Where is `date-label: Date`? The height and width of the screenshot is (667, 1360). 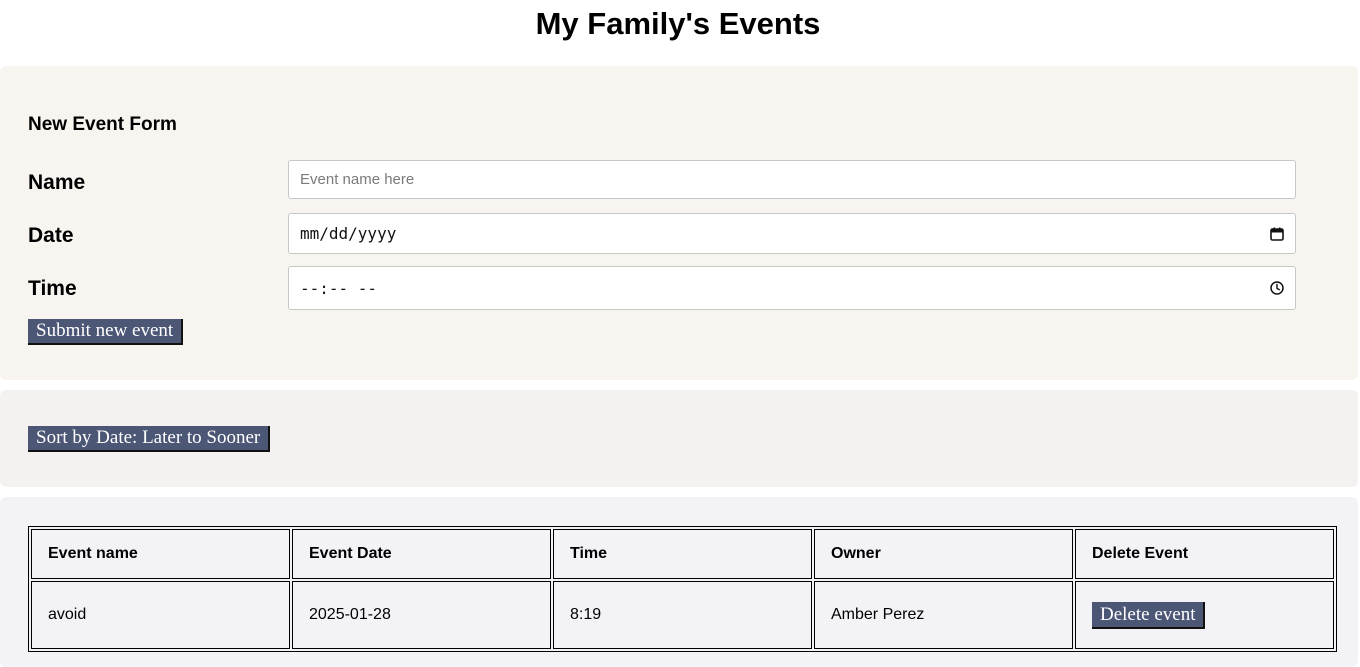 date-label: Date is located at coordinates (51, 235).